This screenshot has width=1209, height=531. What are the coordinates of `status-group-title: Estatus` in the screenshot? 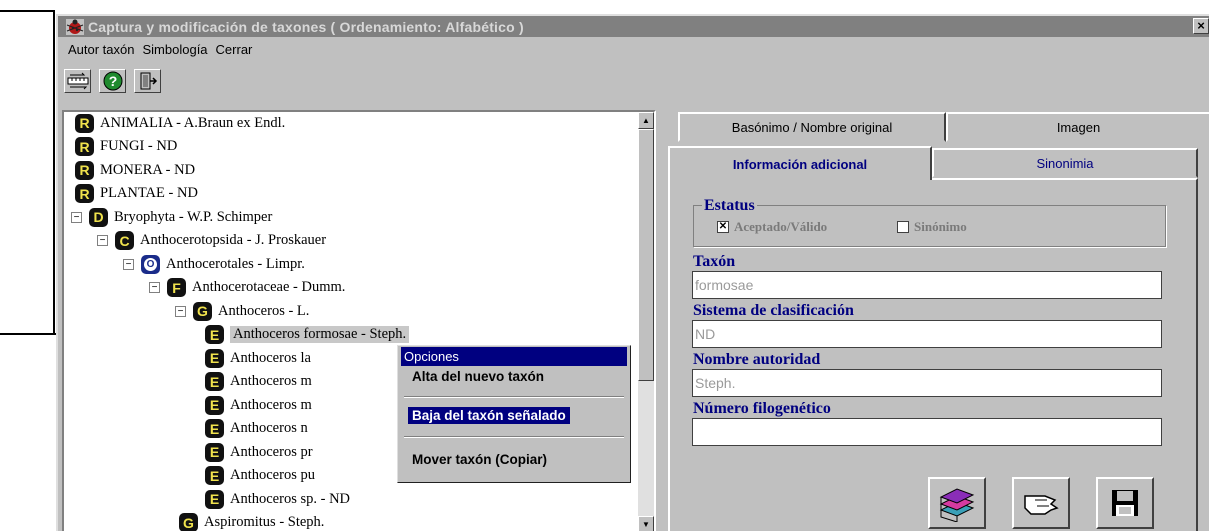 It's located at (729, 206).